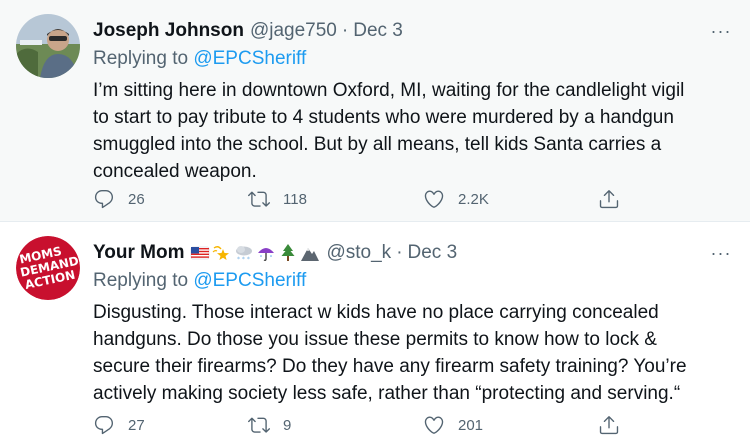 This screenshot has width=750, height=446. What do you see at coordinates (295, 199) in the screenshot?
I see `retweet-count: 118` at bounding box center [295, 199].